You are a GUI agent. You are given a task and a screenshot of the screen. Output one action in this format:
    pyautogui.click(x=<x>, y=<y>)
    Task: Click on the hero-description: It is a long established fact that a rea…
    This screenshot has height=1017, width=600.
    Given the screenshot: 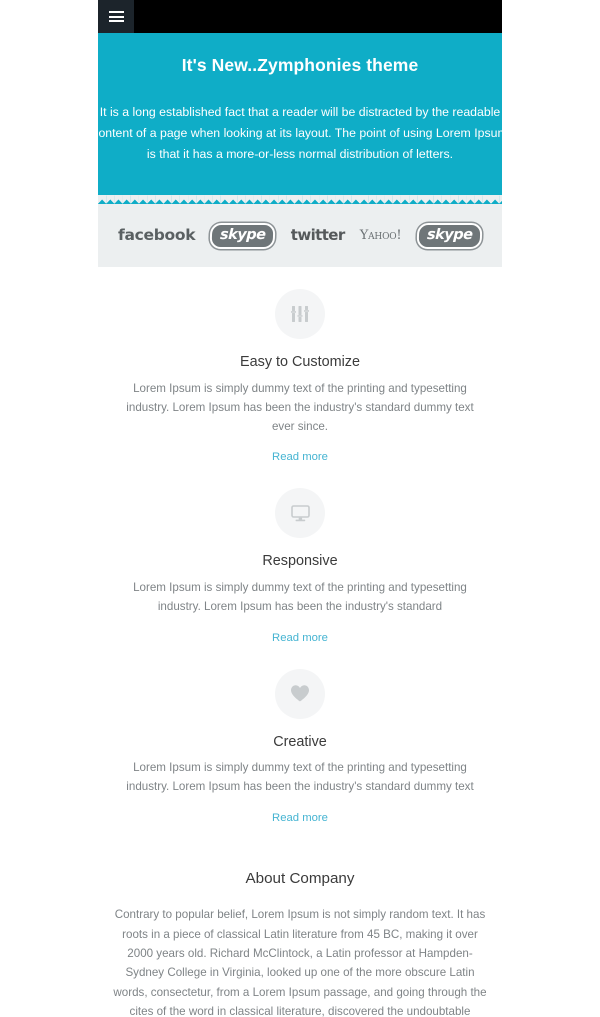 What is the action you would take?
    pyautogui.click(x=300, y=133)
    